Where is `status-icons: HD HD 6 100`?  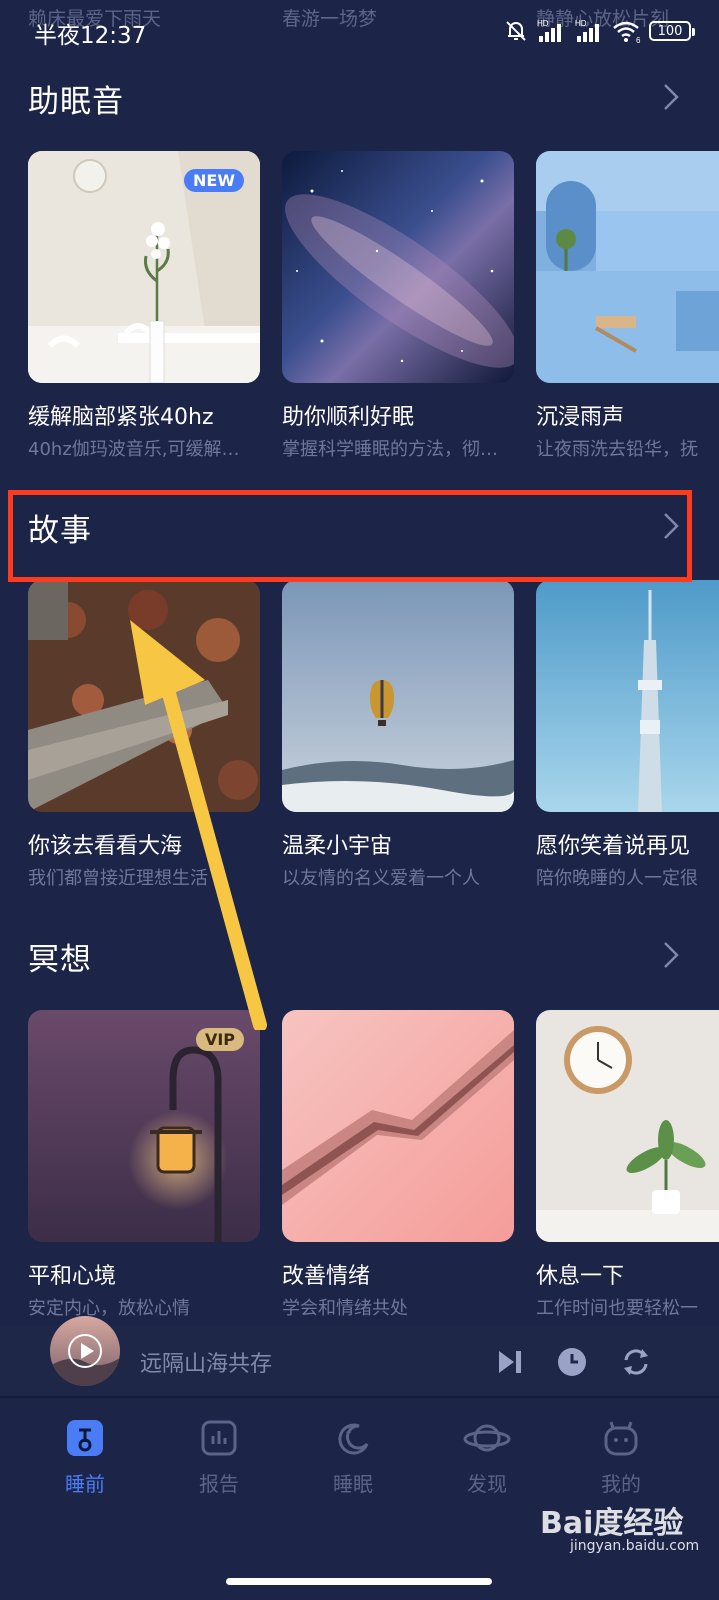 status-icons: HD HD 6 100 is located at coordinates (599, 31).